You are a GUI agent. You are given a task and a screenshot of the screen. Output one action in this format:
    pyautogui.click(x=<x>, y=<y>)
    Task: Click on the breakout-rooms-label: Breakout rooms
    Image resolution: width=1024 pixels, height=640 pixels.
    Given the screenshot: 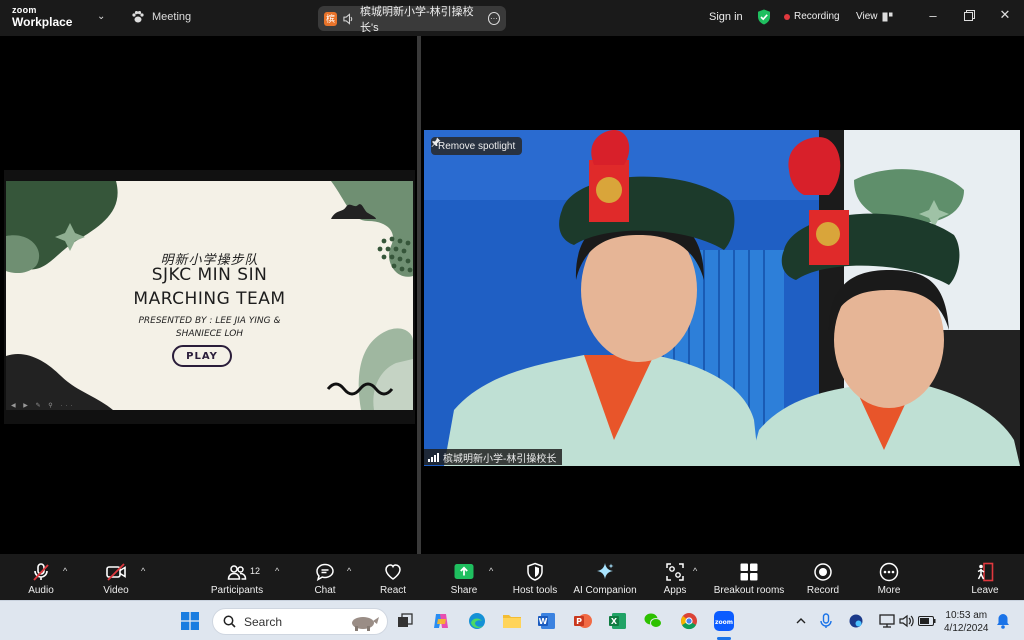 What is the action you would take?
    pyautogui.click(x=749, y=590)
    